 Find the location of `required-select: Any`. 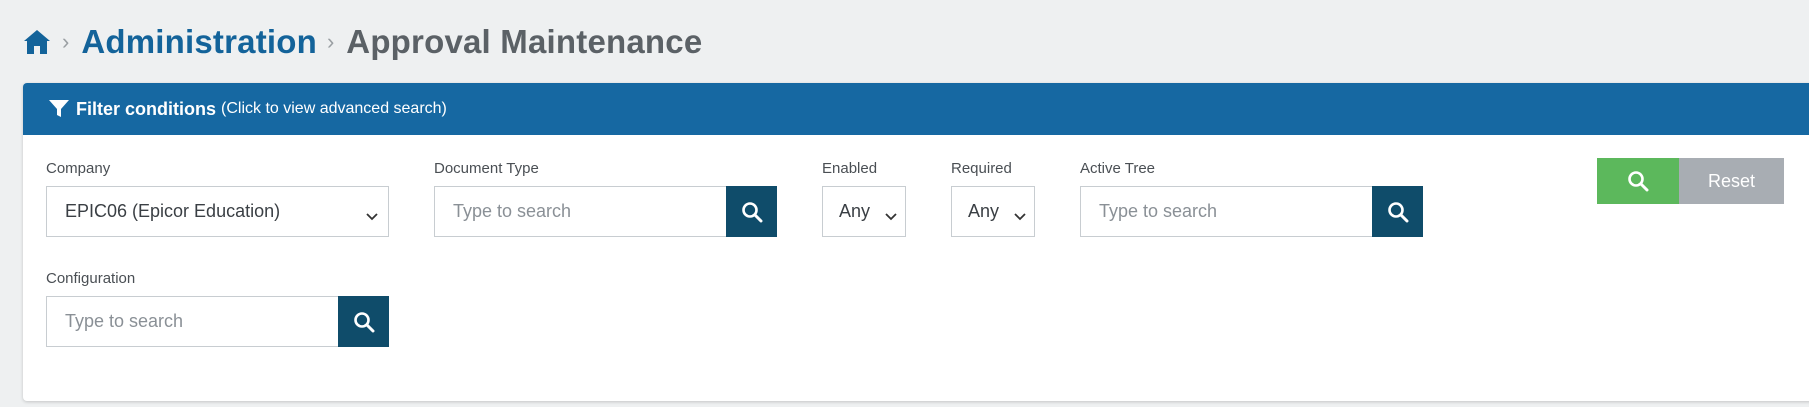

required-select: Any is located at coordinates (993, 211).